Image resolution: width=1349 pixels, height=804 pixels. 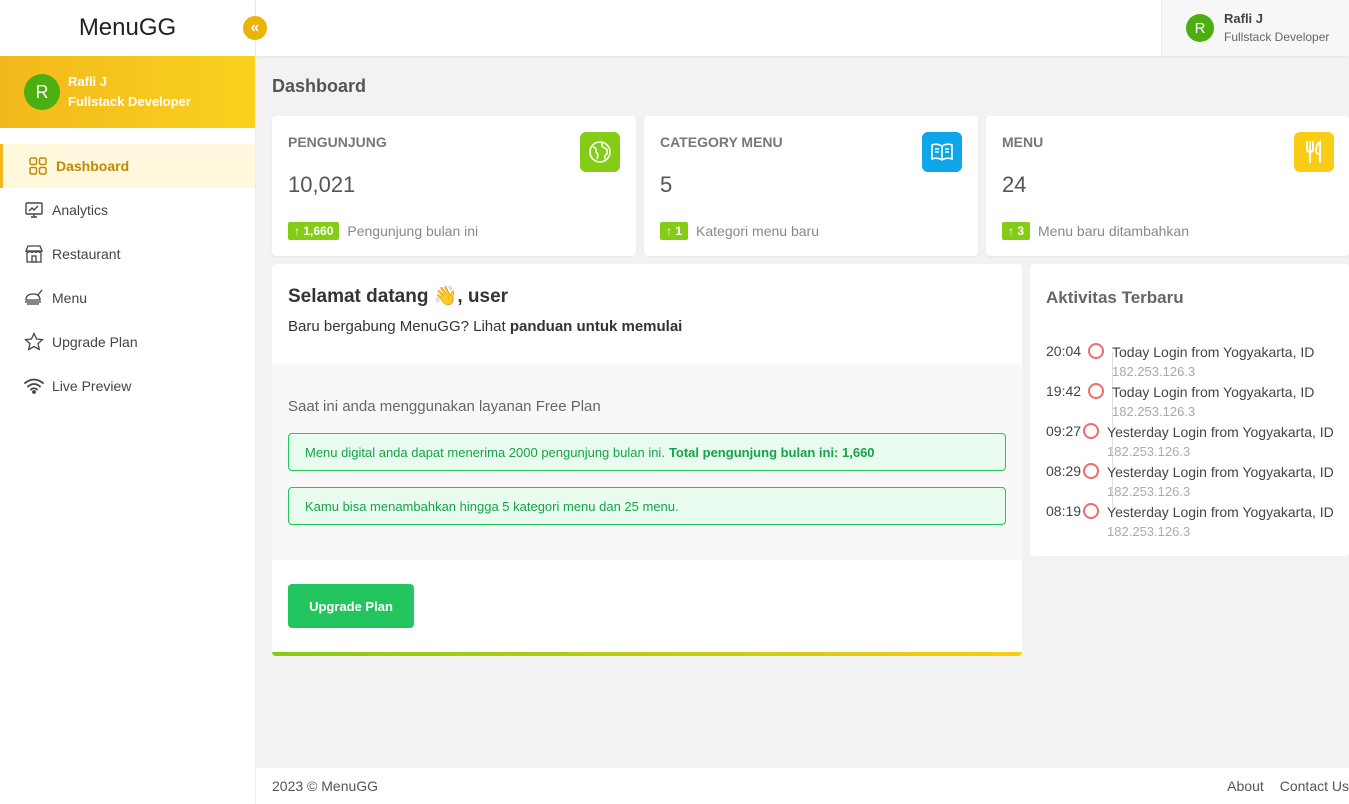 What do you see at coordinates (88, 81) in the screenshot?
I see `profile-name: Rafli J` at bounding box center [88, 81].